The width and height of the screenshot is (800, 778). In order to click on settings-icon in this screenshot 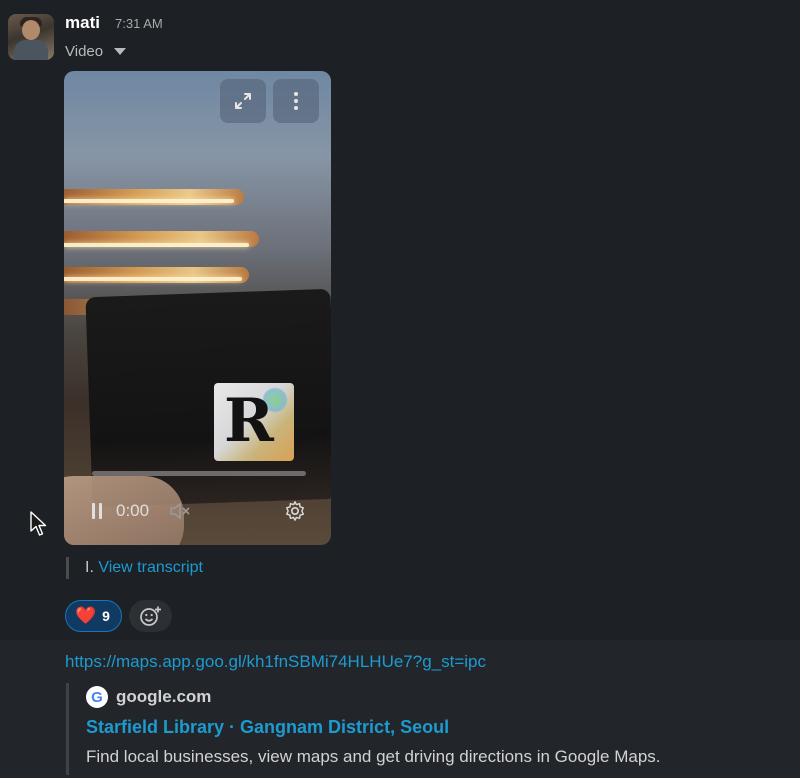, I will do `click(295, 511)`.